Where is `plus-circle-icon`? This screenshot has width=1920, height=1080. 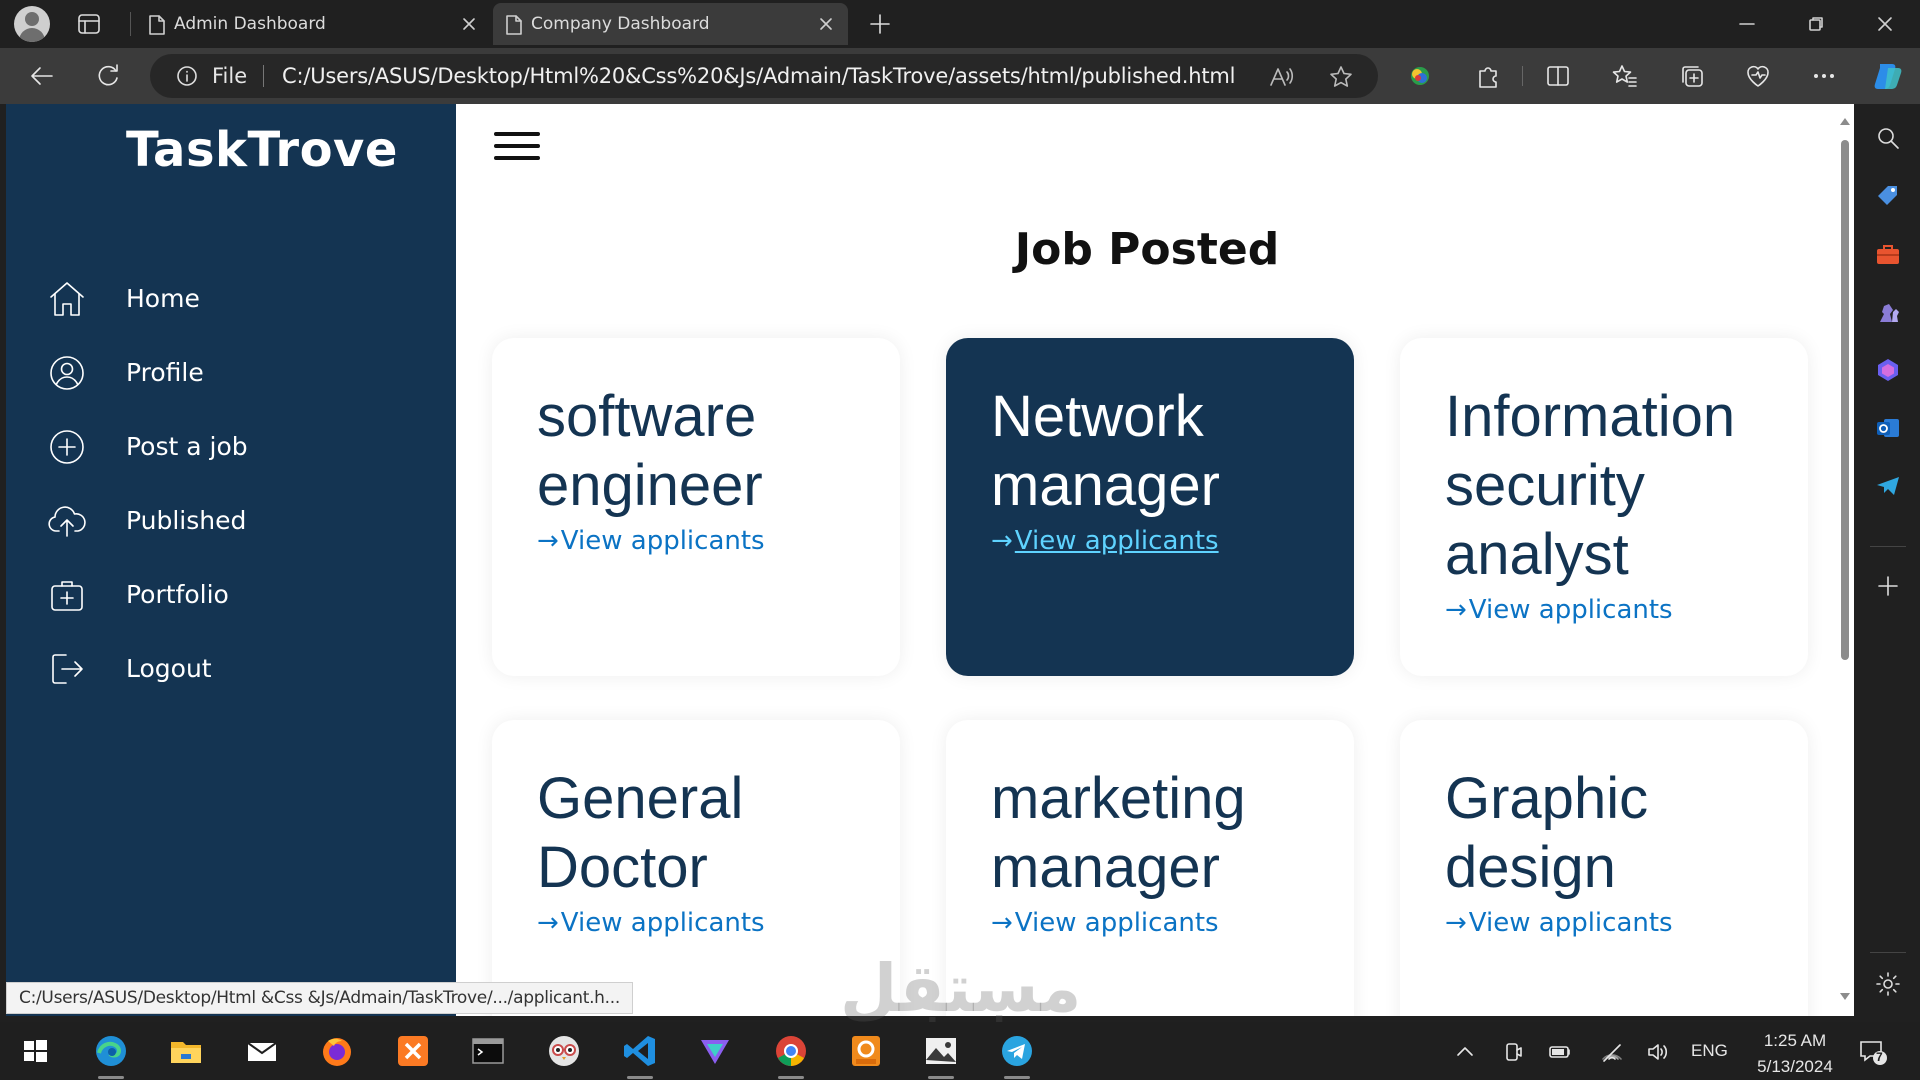 plus-circle-icon is located at coordinates (67, 447).